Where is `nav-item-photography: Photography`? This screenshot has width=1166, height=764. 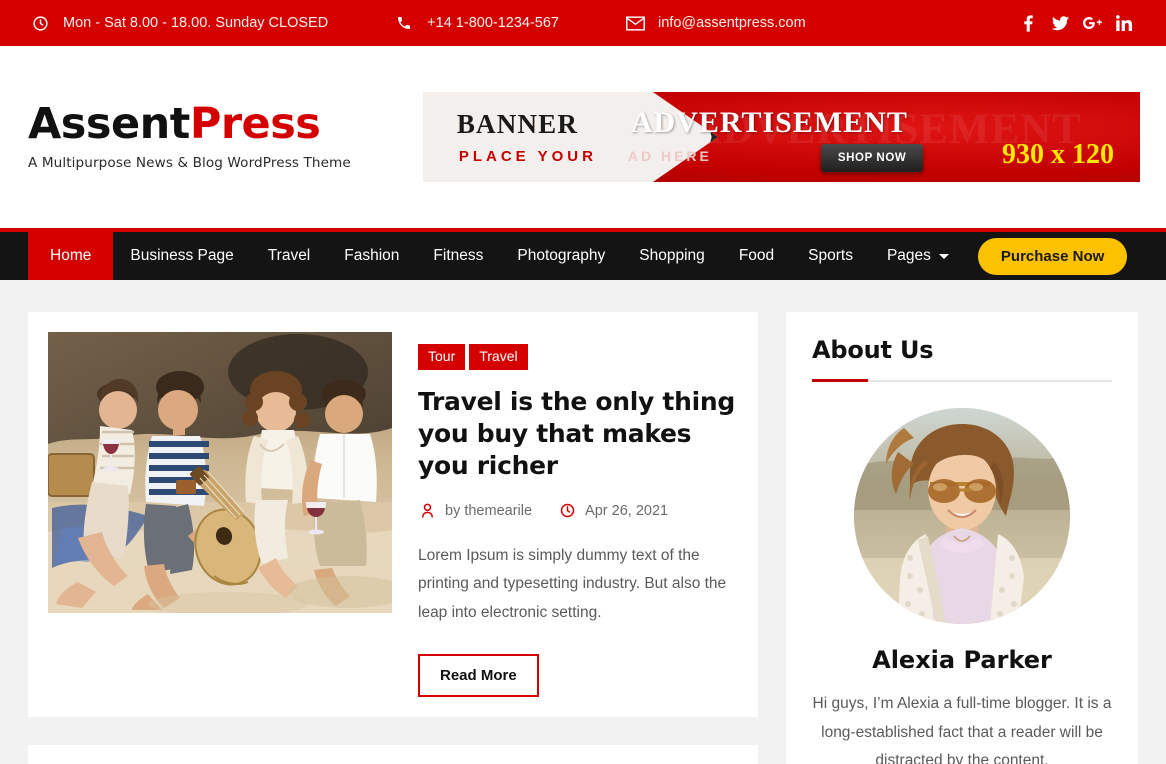
nav-item-photography: Photography is located at coordinates (561, 256).